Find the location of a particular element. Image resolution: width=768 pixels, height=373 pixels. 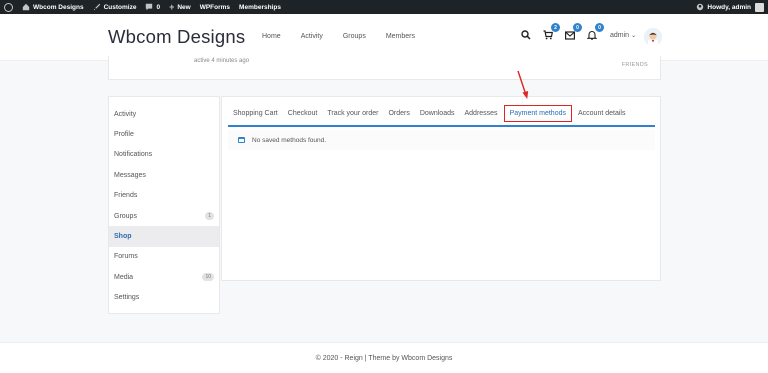

howdy-menu: Howdy, admin is located at coordinates (729, 7).